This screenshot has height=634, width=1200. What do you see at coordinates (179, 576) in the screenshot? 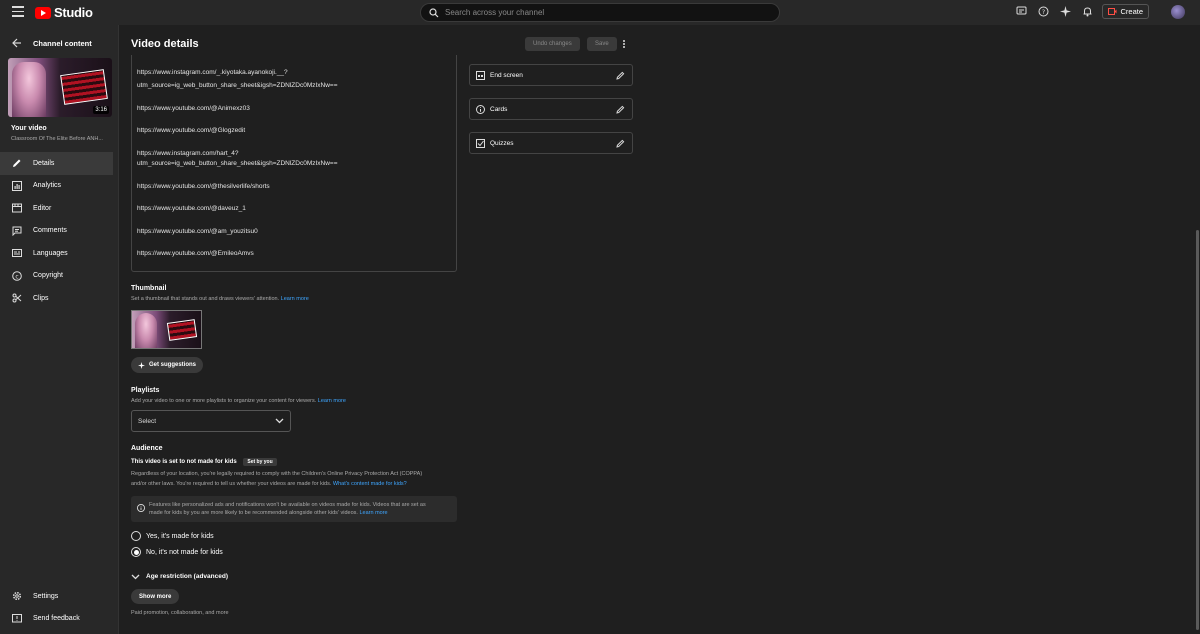
I see `age-restriction-toggle: Age restriction (advanced)` at bounding box center [179, 576].